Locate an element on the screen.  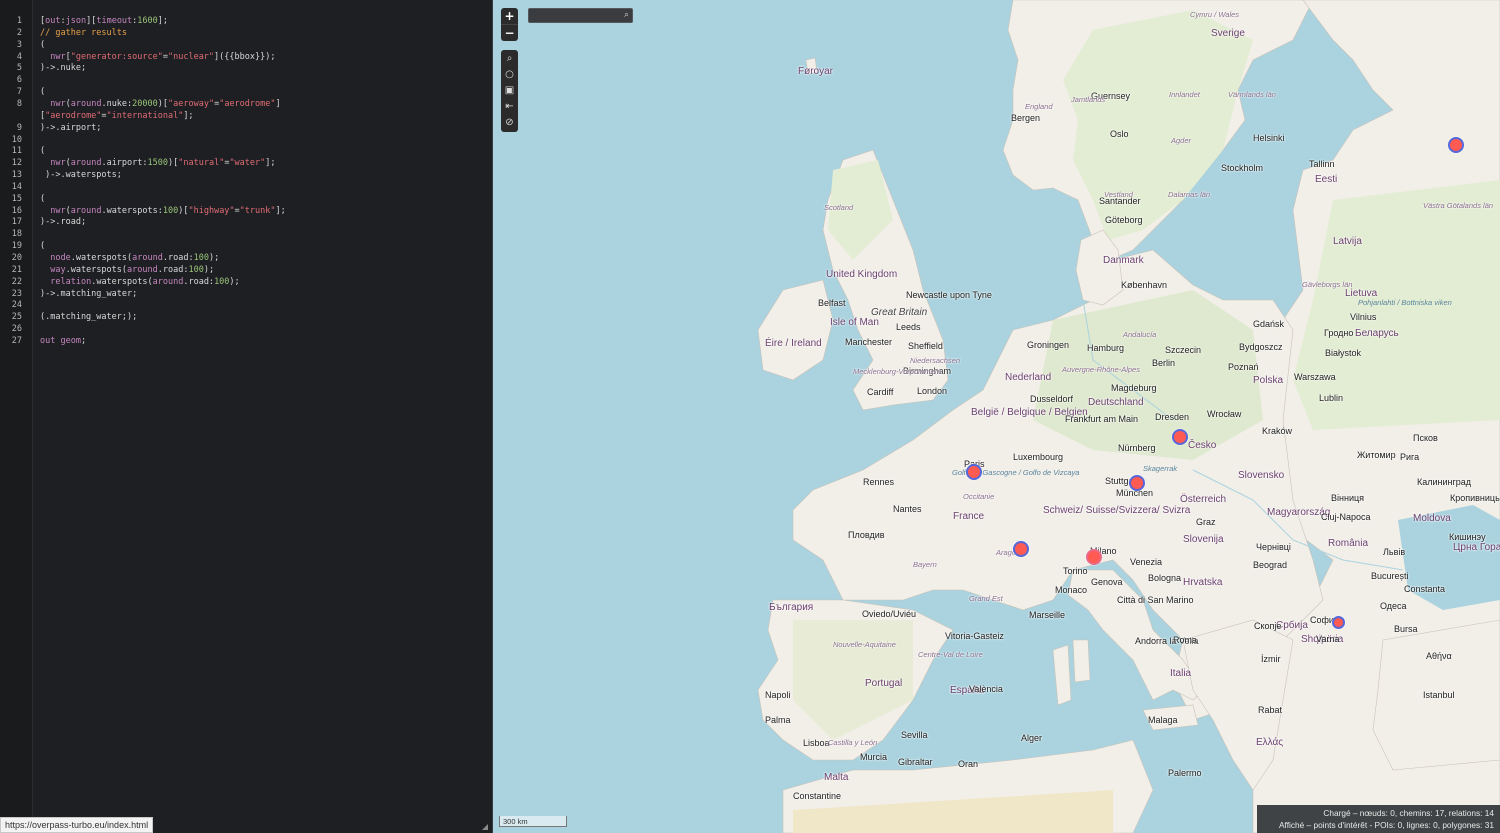
map-label: Gdańsk is located at coordinates (1269, 324).